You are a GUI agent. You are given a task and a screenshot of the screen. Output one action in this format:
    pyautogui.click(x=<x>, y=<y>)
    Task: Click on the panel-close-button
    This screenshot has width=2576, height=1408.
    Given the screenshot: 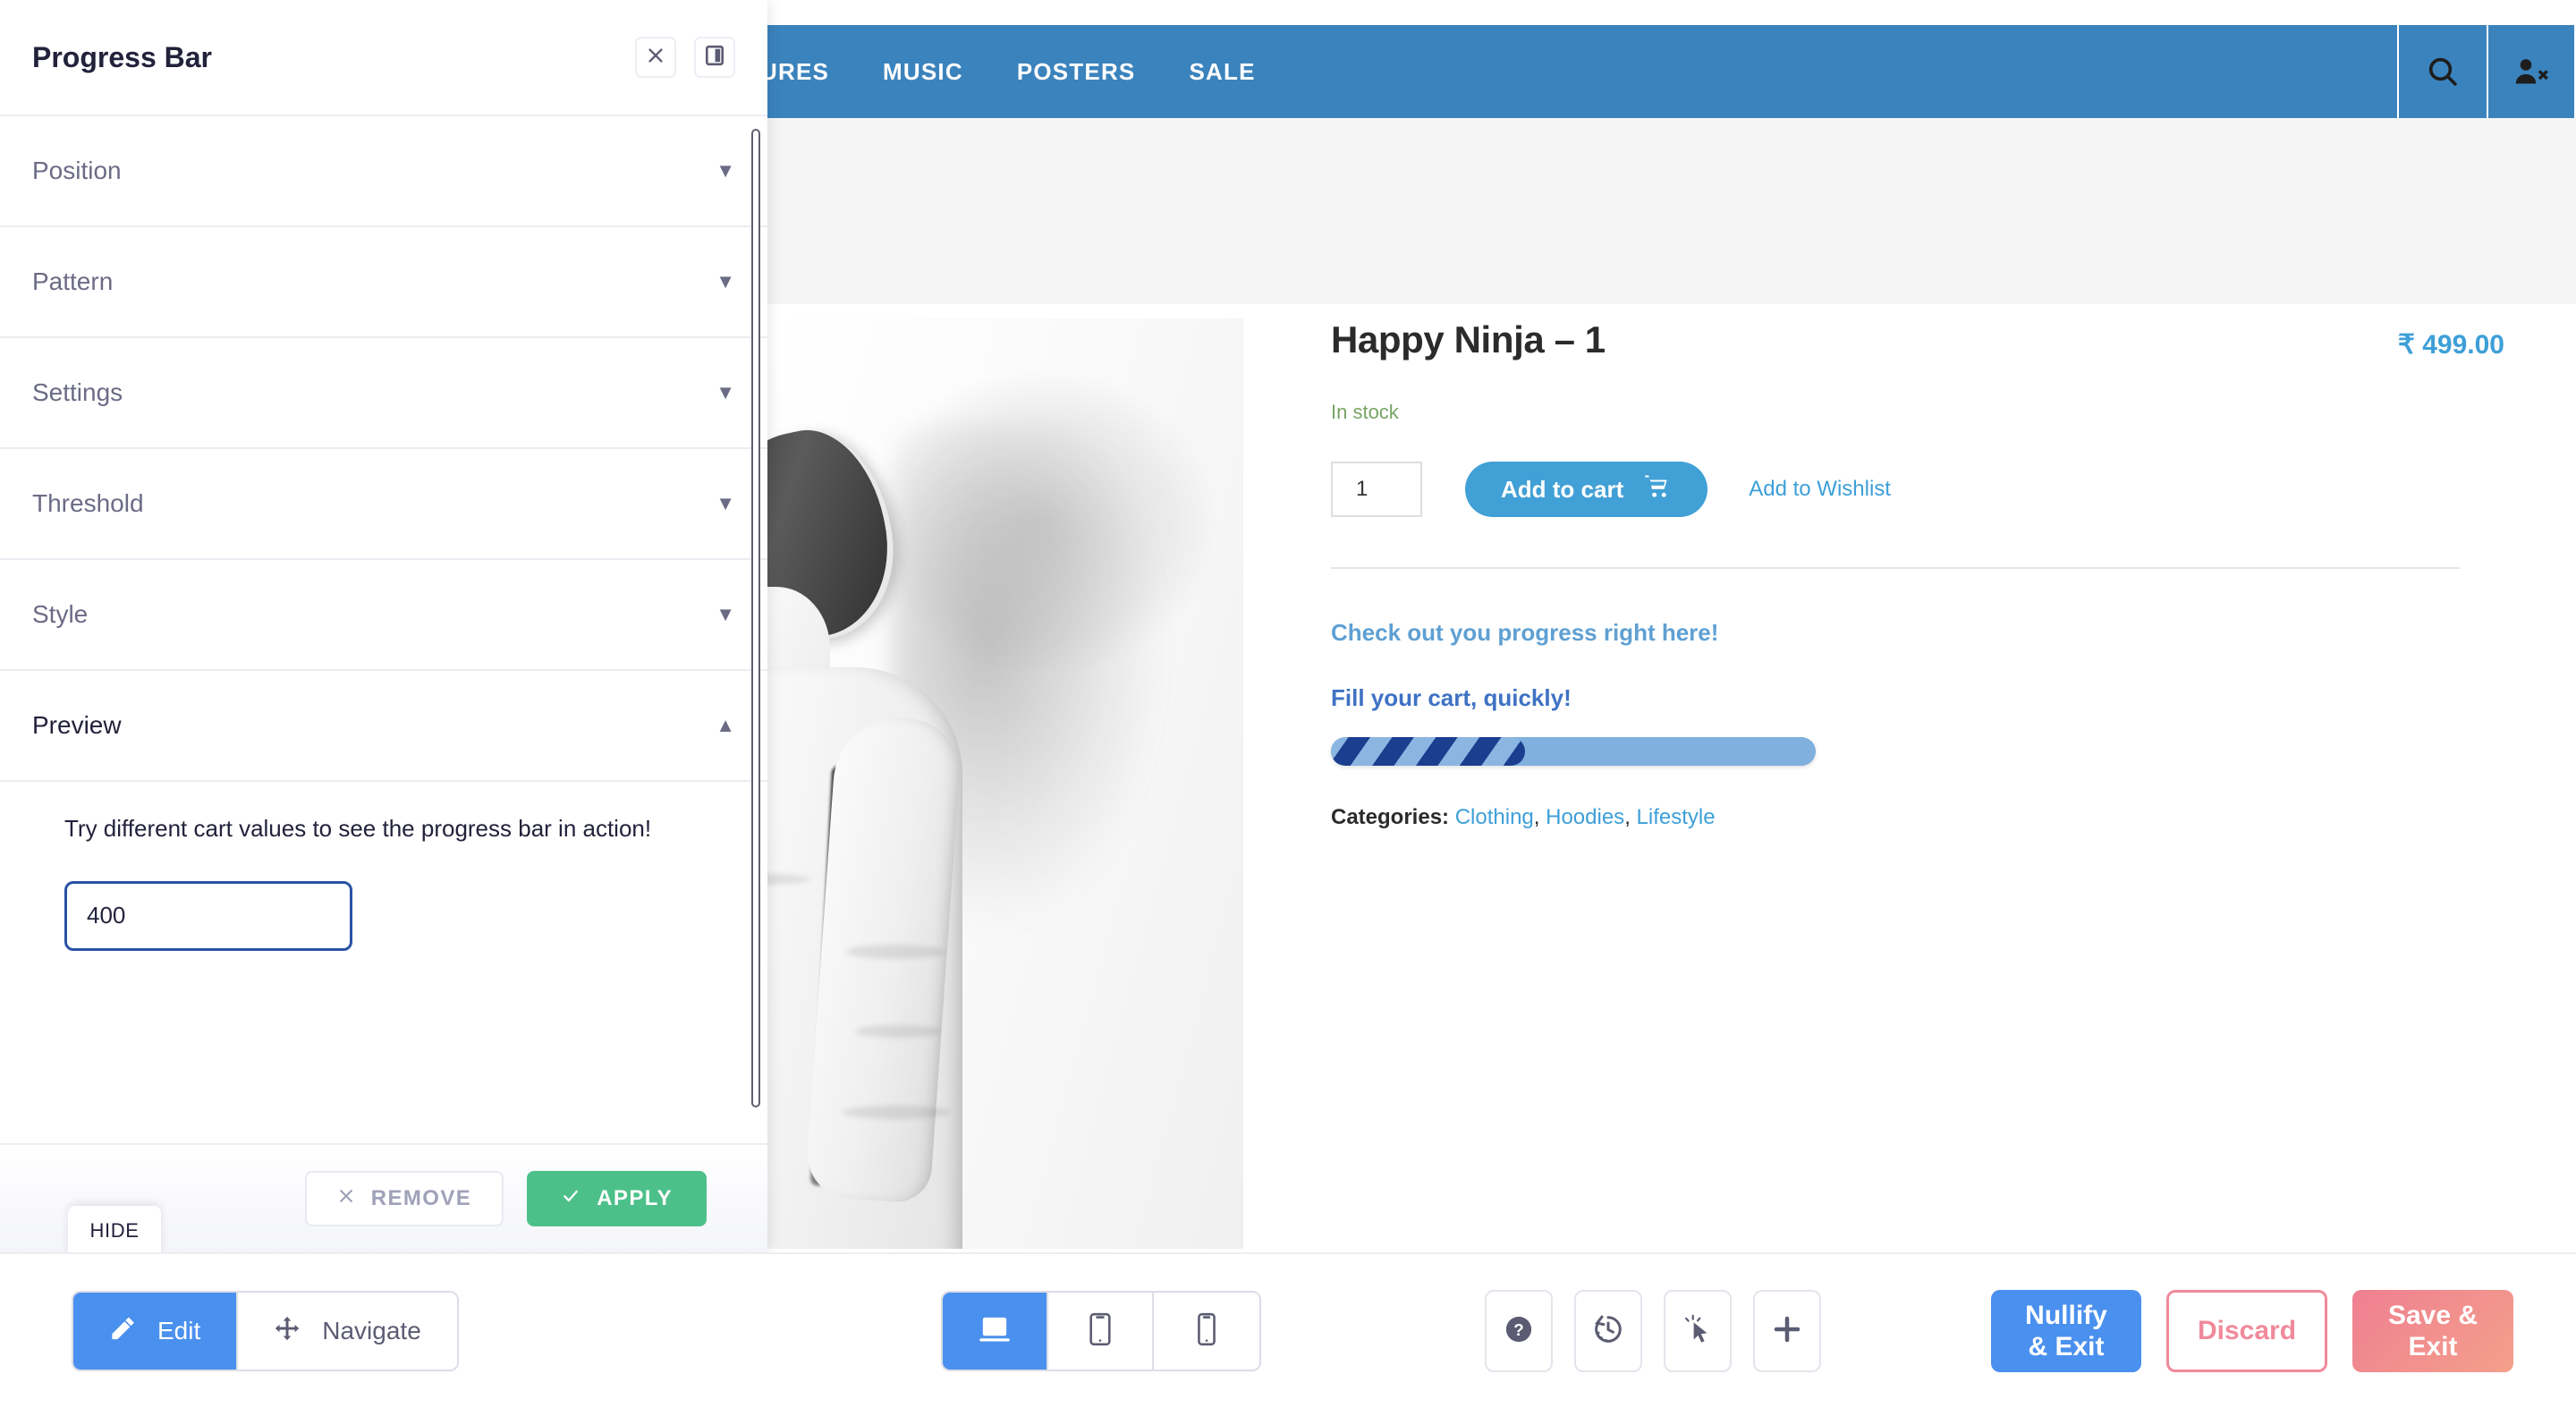 What is the action you would take?
    pyautogui.click(x=655, y=57)
    